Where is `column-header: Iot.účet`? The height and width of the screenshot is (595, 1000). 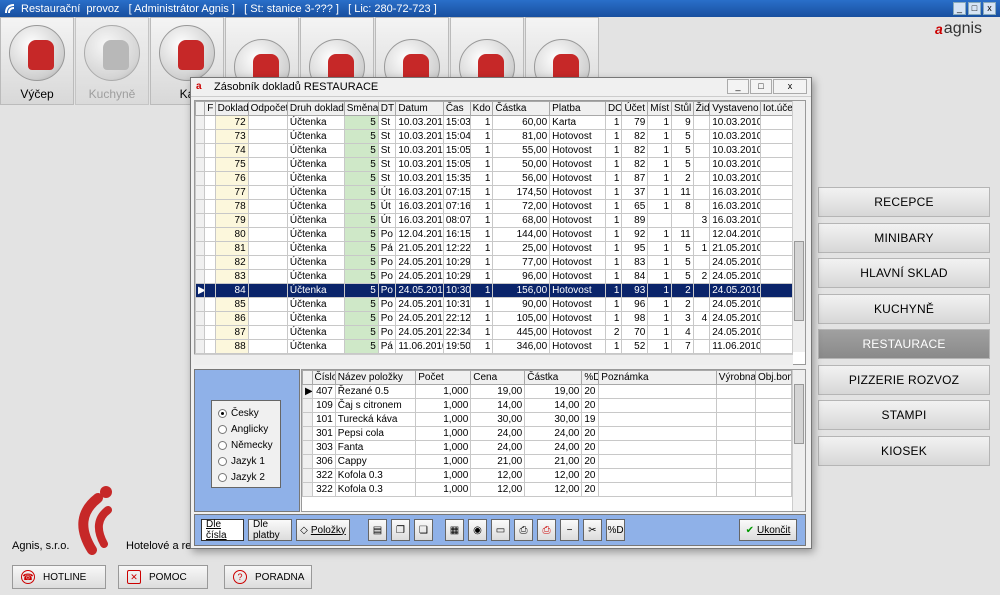
column-header: Iot.účet is located at coordinates (776, 108).